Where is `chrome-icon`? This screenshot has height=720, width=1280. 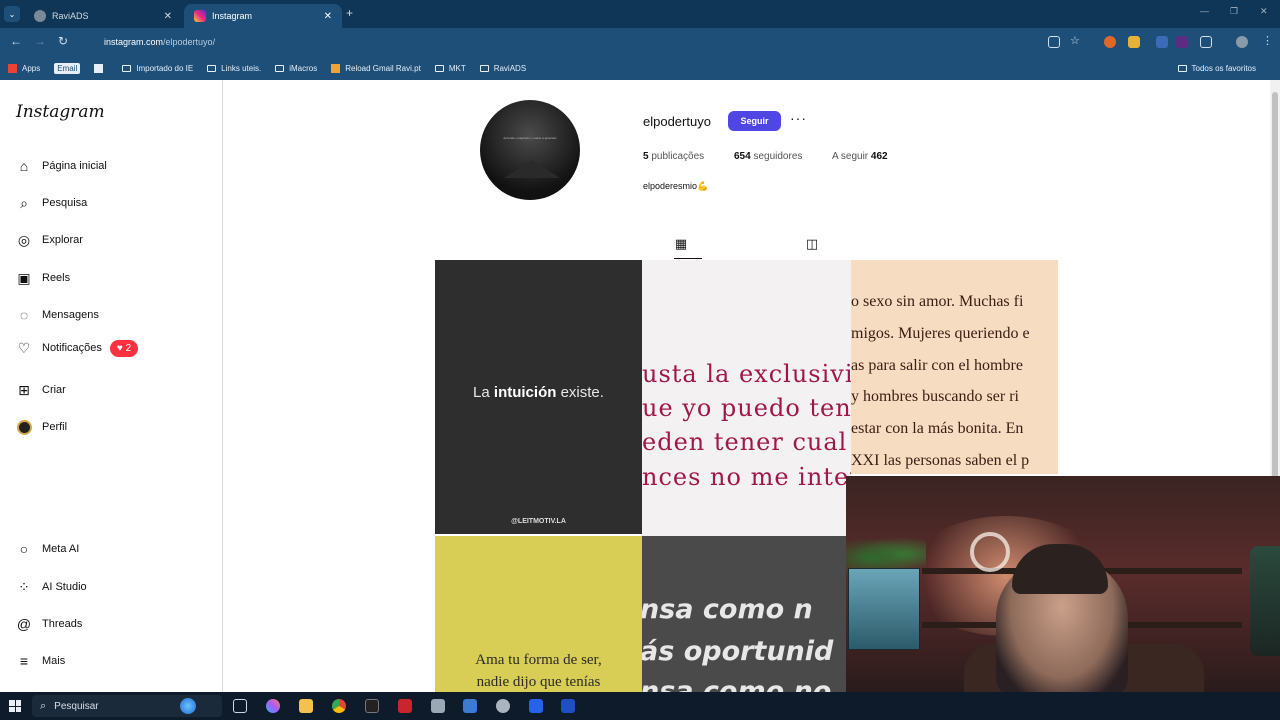
chrome-icon is located at coordinates (339, 706).